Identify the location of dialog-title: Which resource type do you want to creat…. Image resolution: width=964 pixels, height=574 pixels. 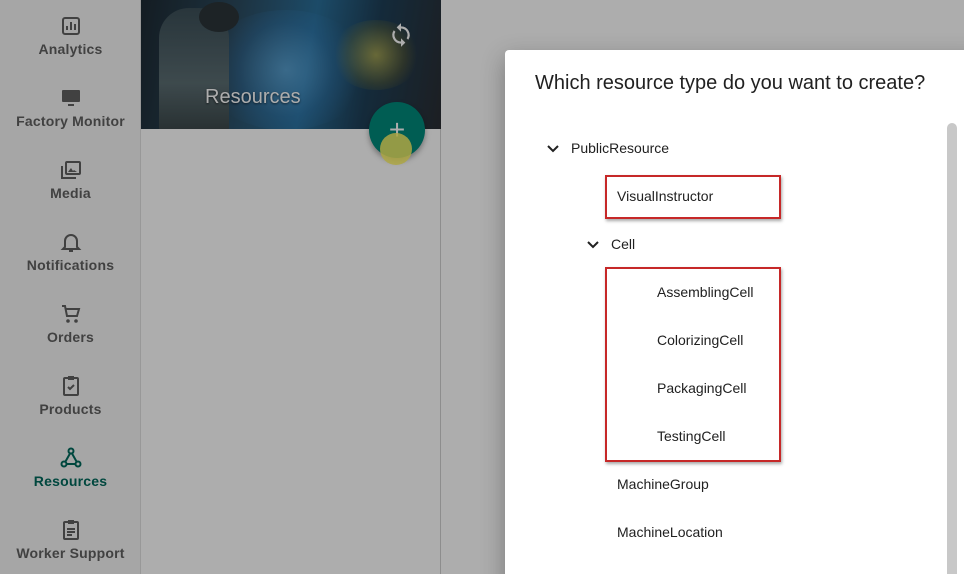
(730, 83).